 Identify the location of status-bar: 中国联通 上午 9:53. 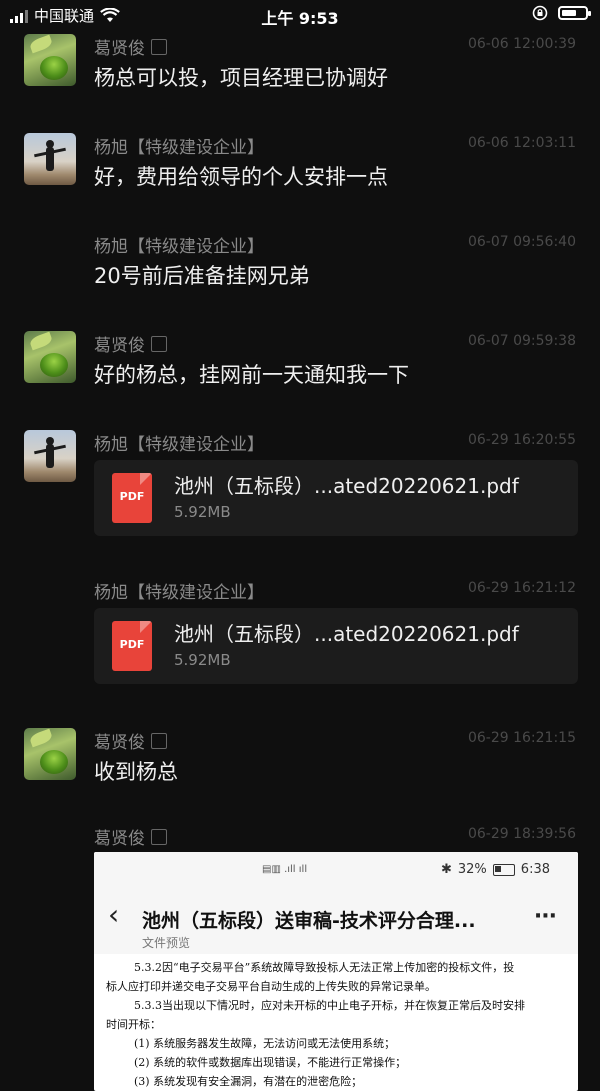
(300, 16).